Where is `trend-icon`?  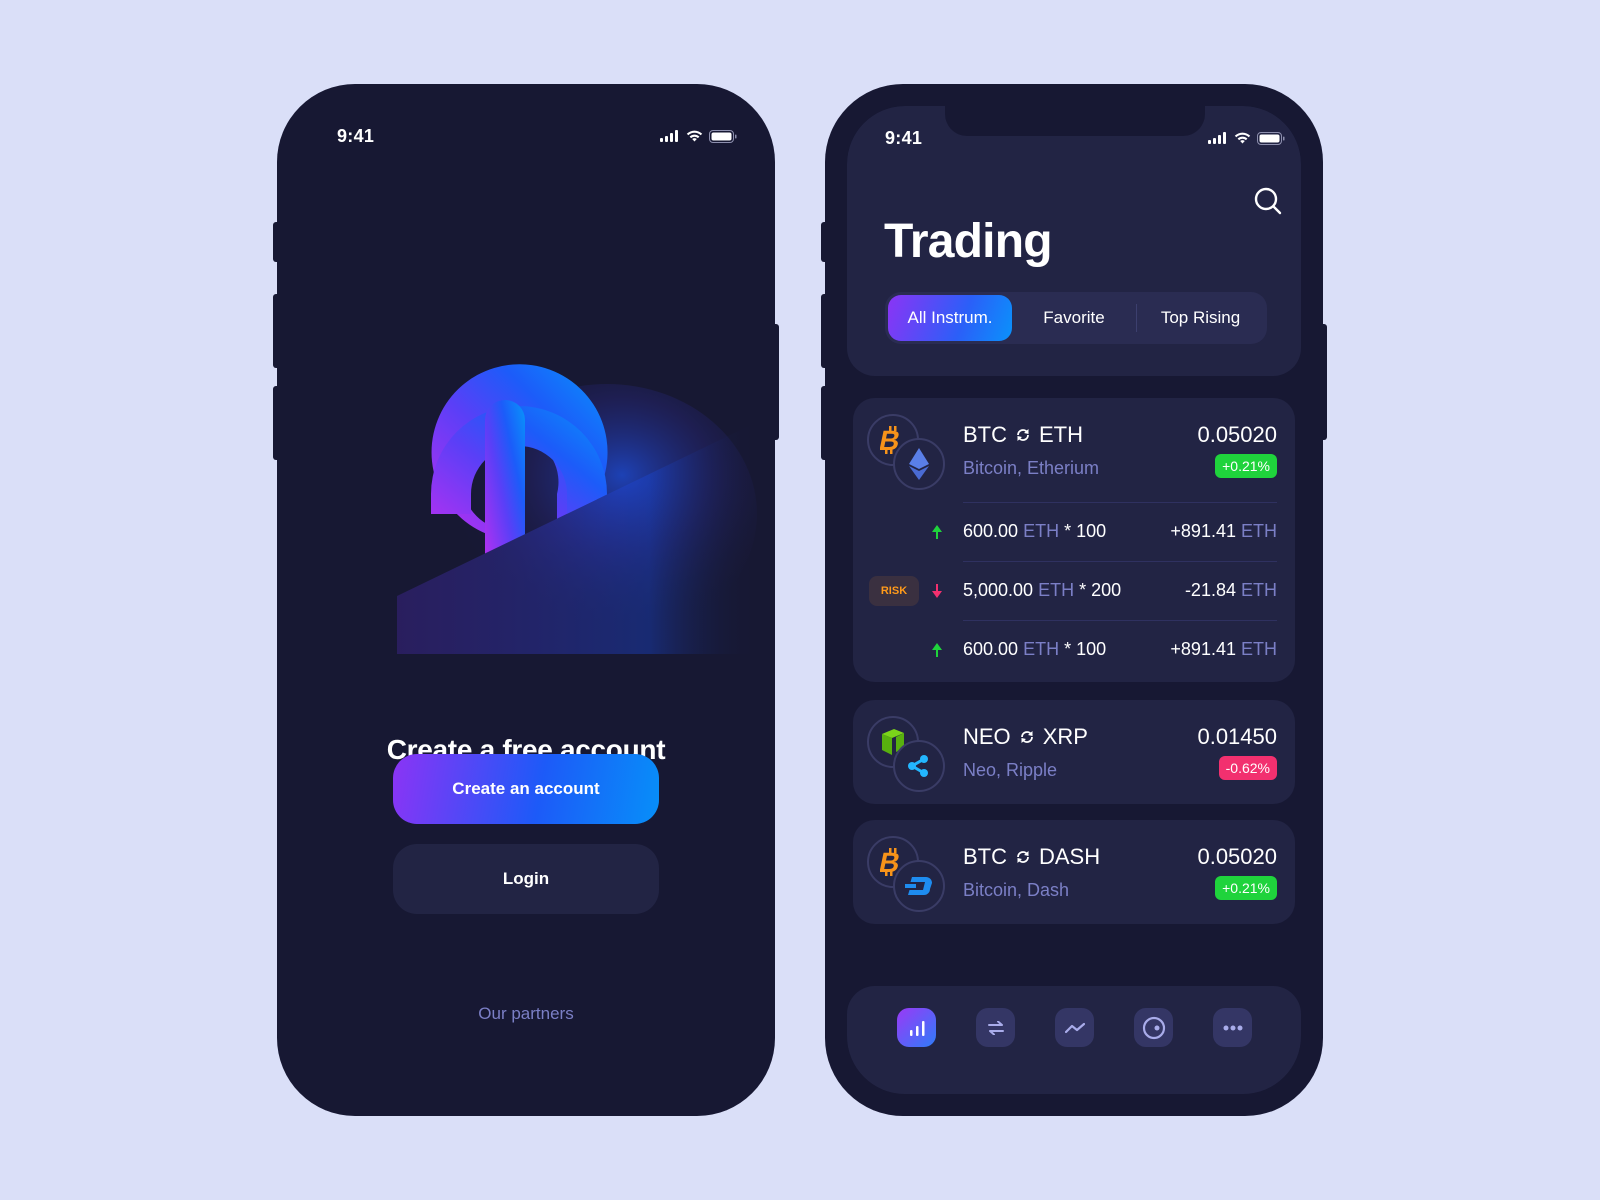
trend-icon is located at coordinates (1074, 1027).